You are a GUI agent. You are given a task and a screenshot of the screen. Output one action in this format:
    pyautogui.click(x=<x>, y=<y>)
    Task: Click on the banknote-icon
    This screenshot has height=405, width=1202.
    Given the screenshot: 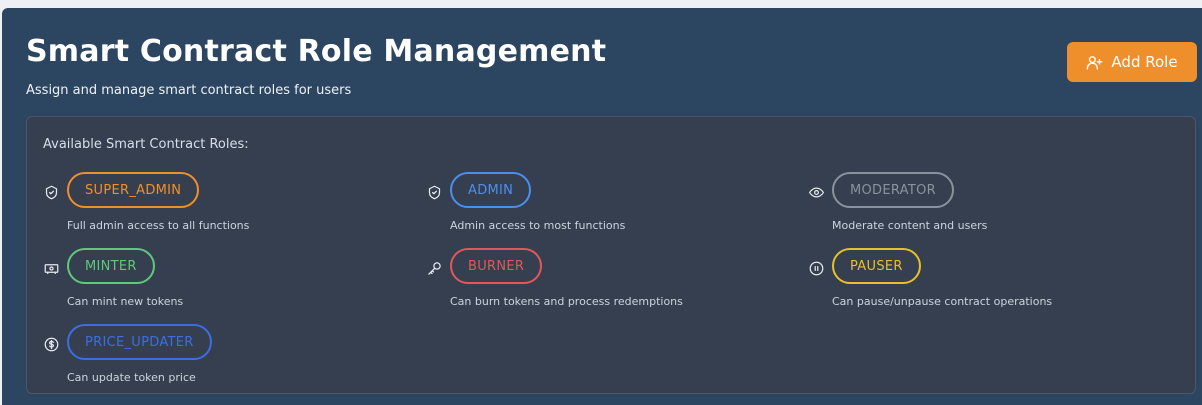 What is the action you would take?
    pyautogui.click(x=51, y=268)
    